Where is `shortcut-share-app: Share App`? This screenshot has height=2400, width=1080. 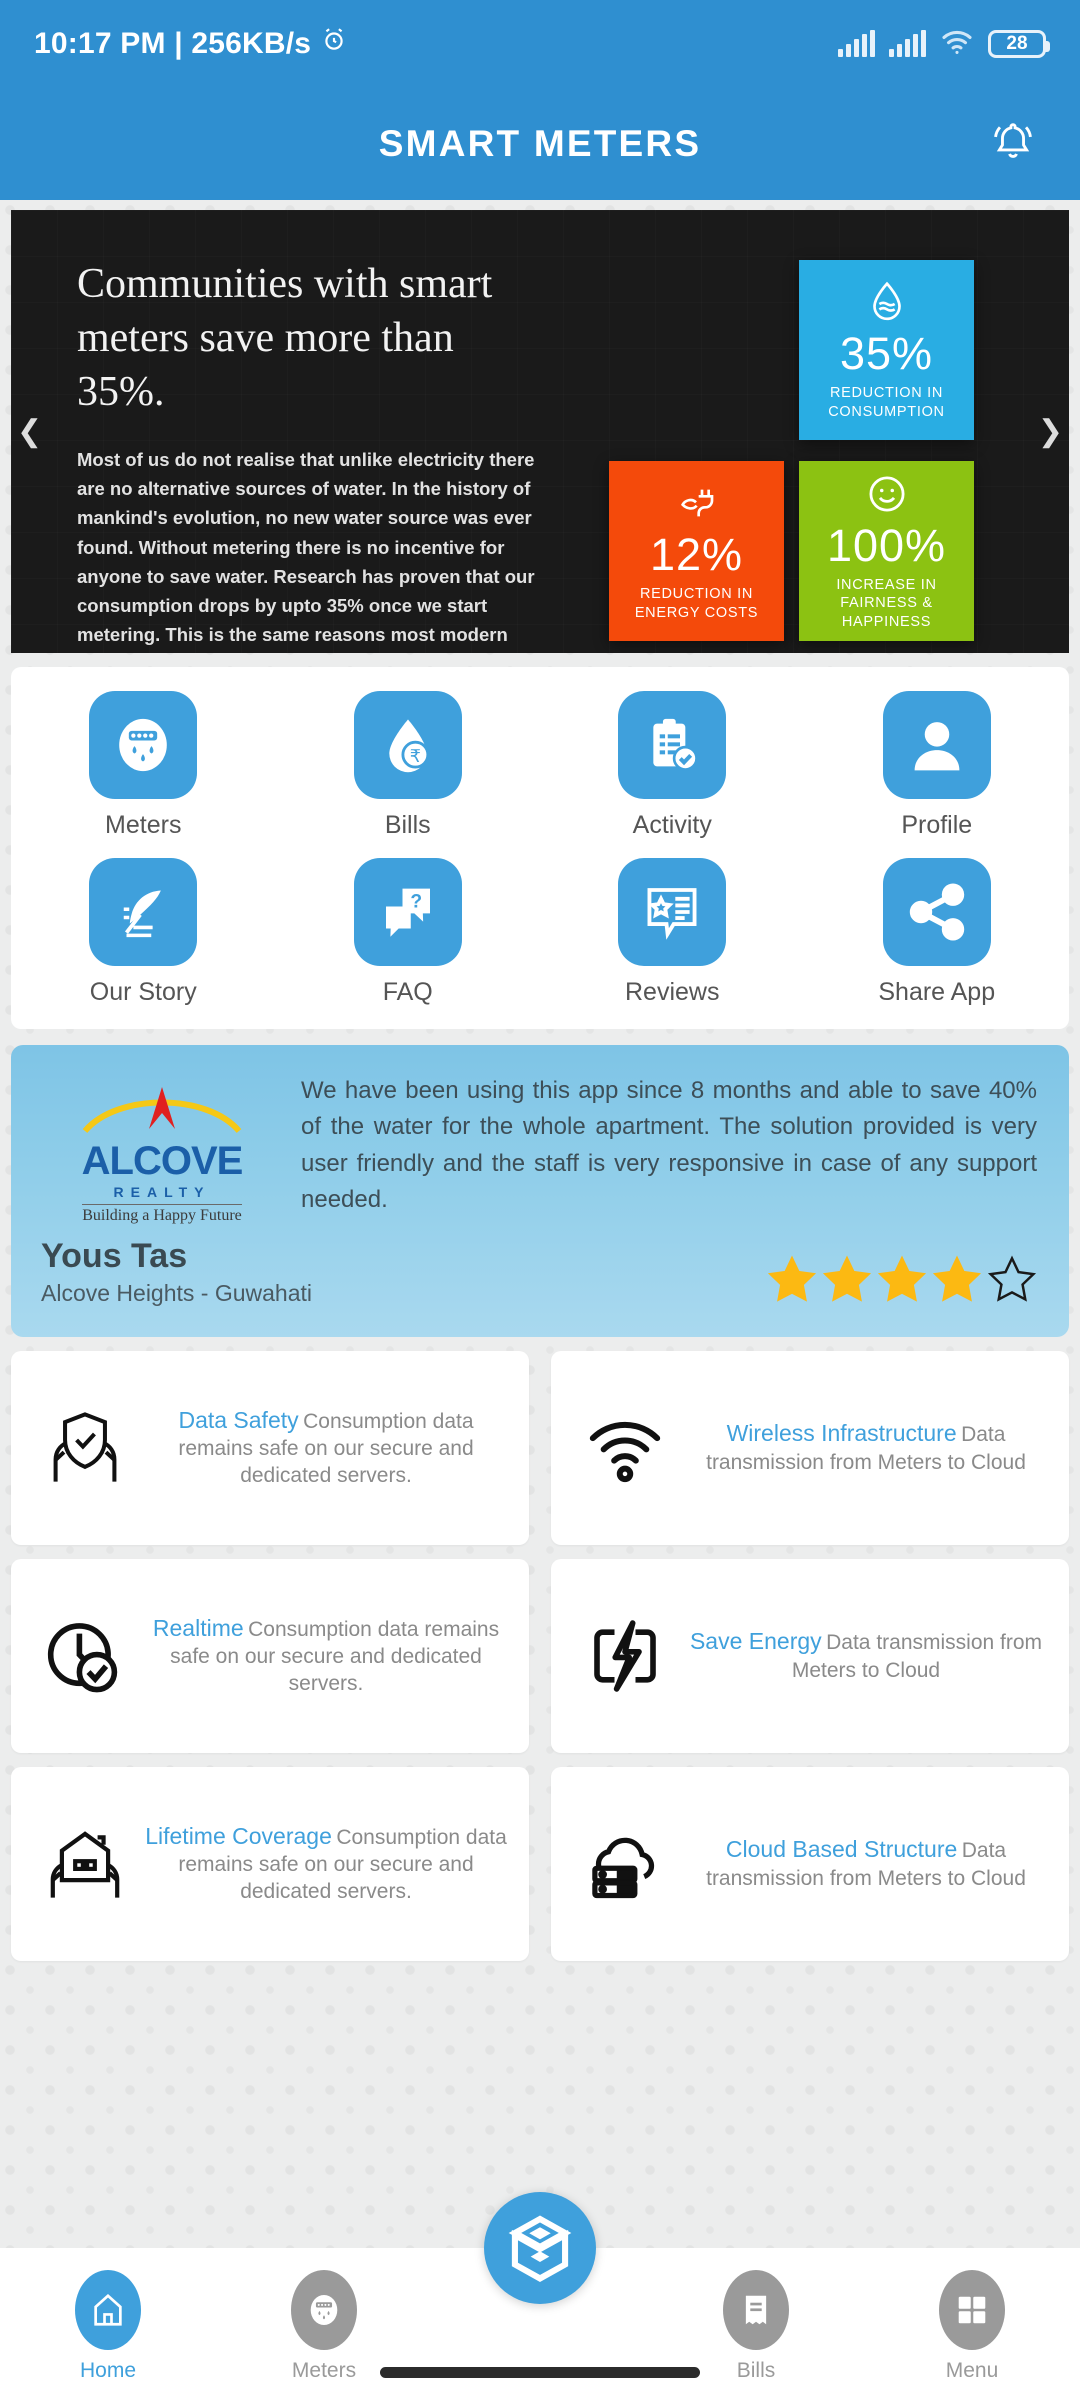
shortcut-share-app: Share App is located at coordinates (937, 932).